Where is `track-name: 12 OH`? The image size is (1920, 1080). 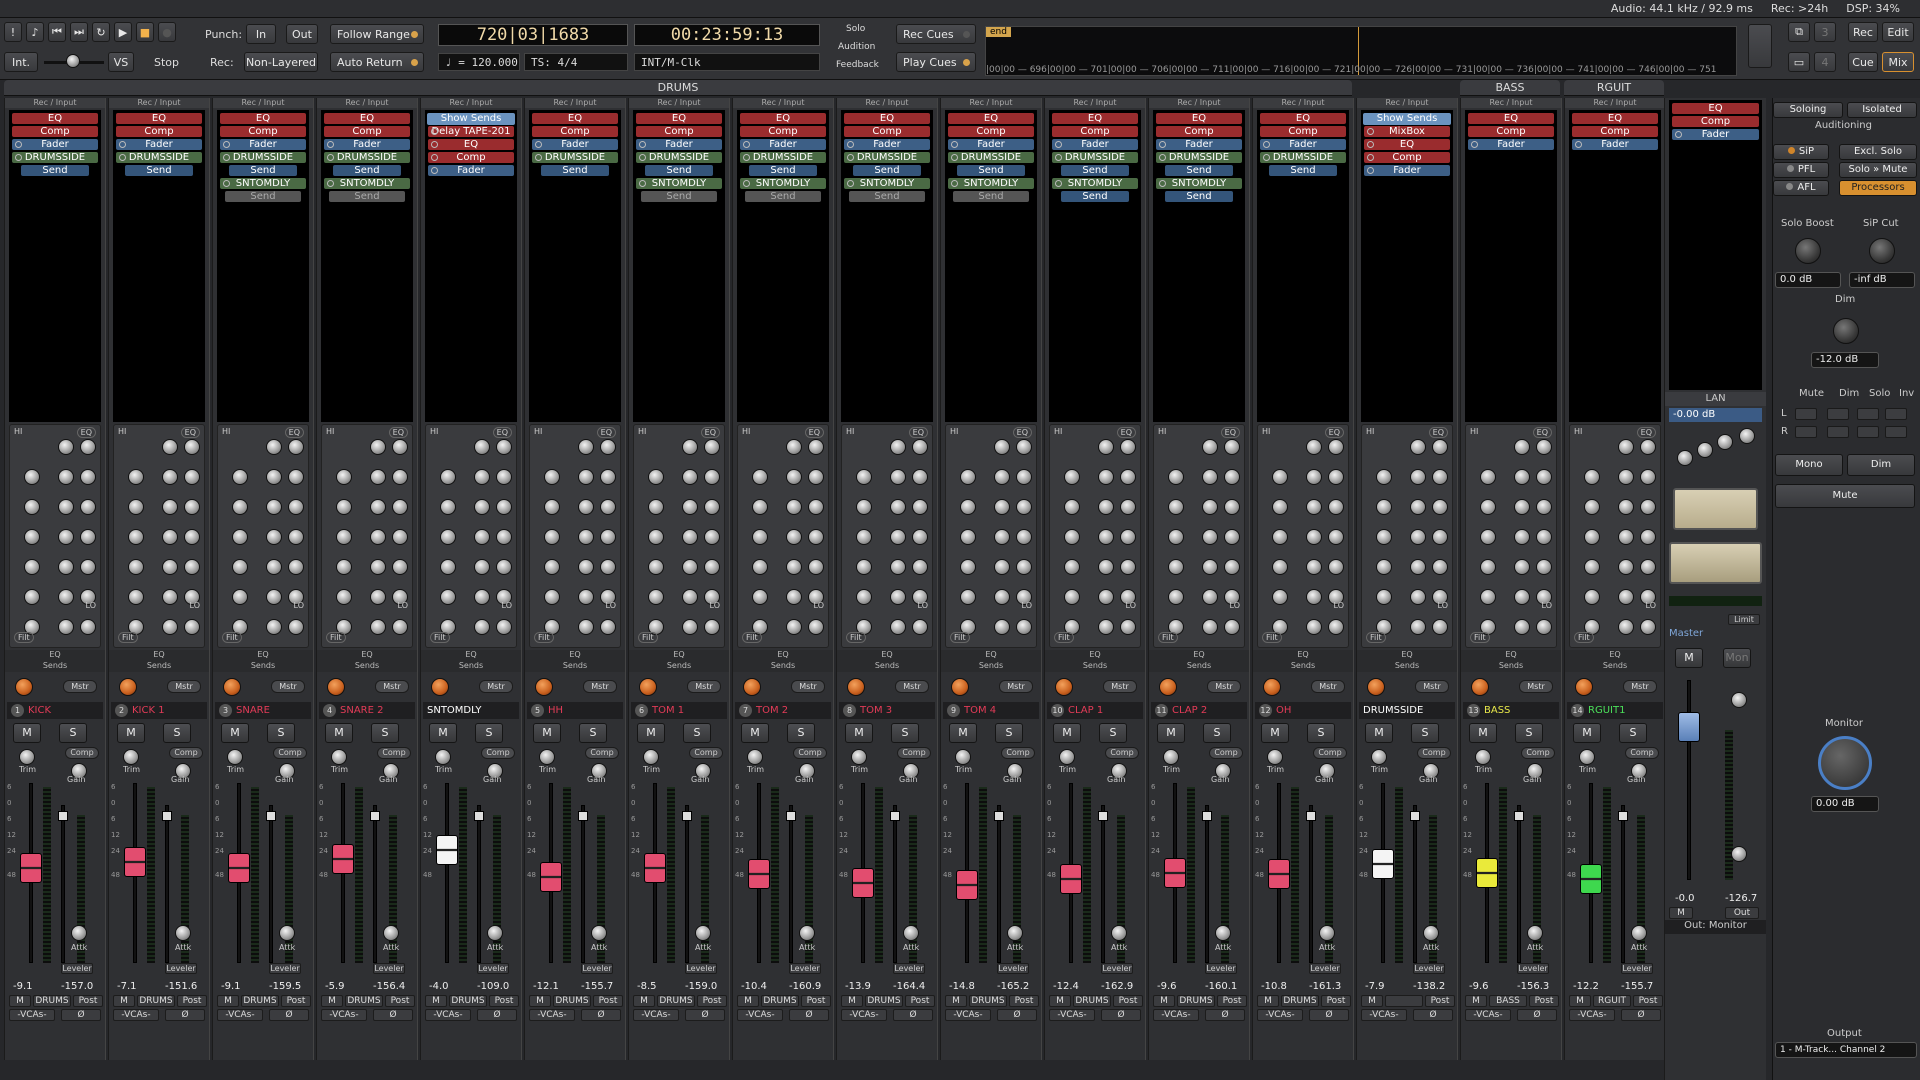 track-name: 12 OH is located at coordinates (1303, 710).